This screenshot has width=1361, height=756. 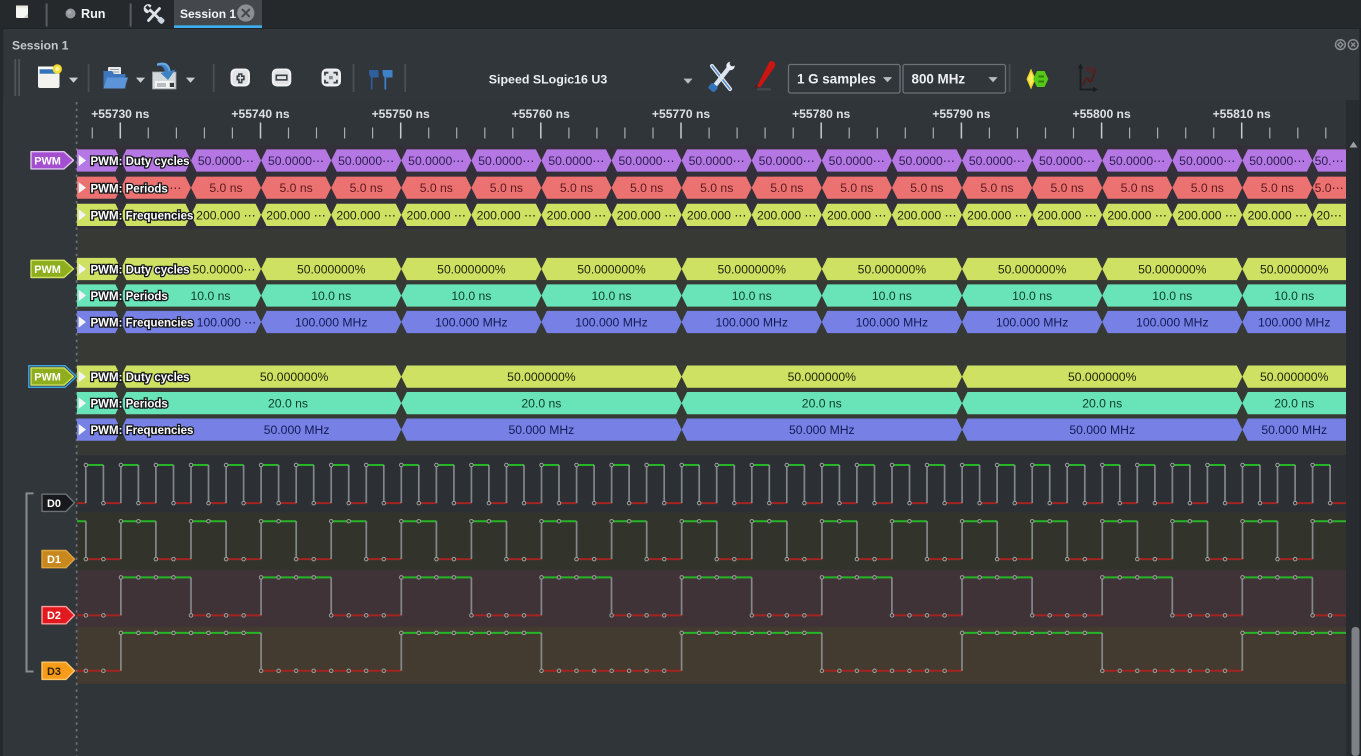 What do you see at coordinates (1102, 114) in the screenshot?
I see `svg-text: +55800 ns` at bounding box center [1102, 114].